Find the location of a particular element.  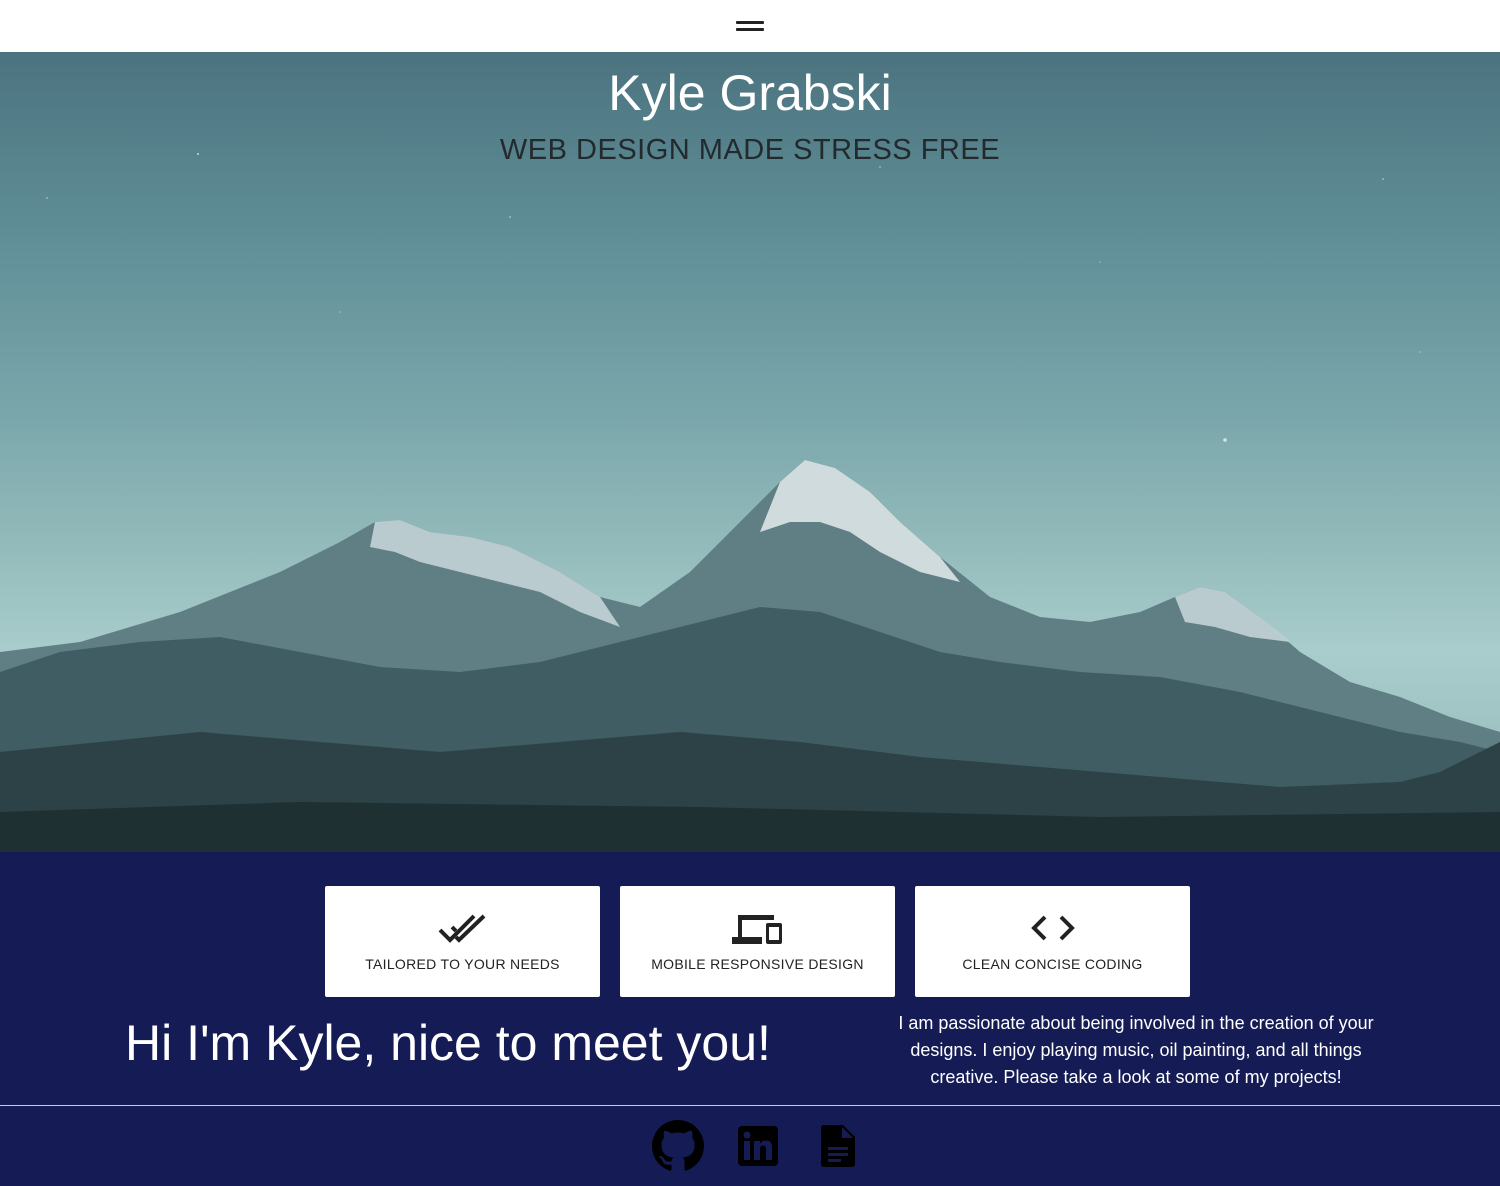

feature-card-mobile: MOBILE RESPONSIVE DESIGN is located at coordinates (757, 941).